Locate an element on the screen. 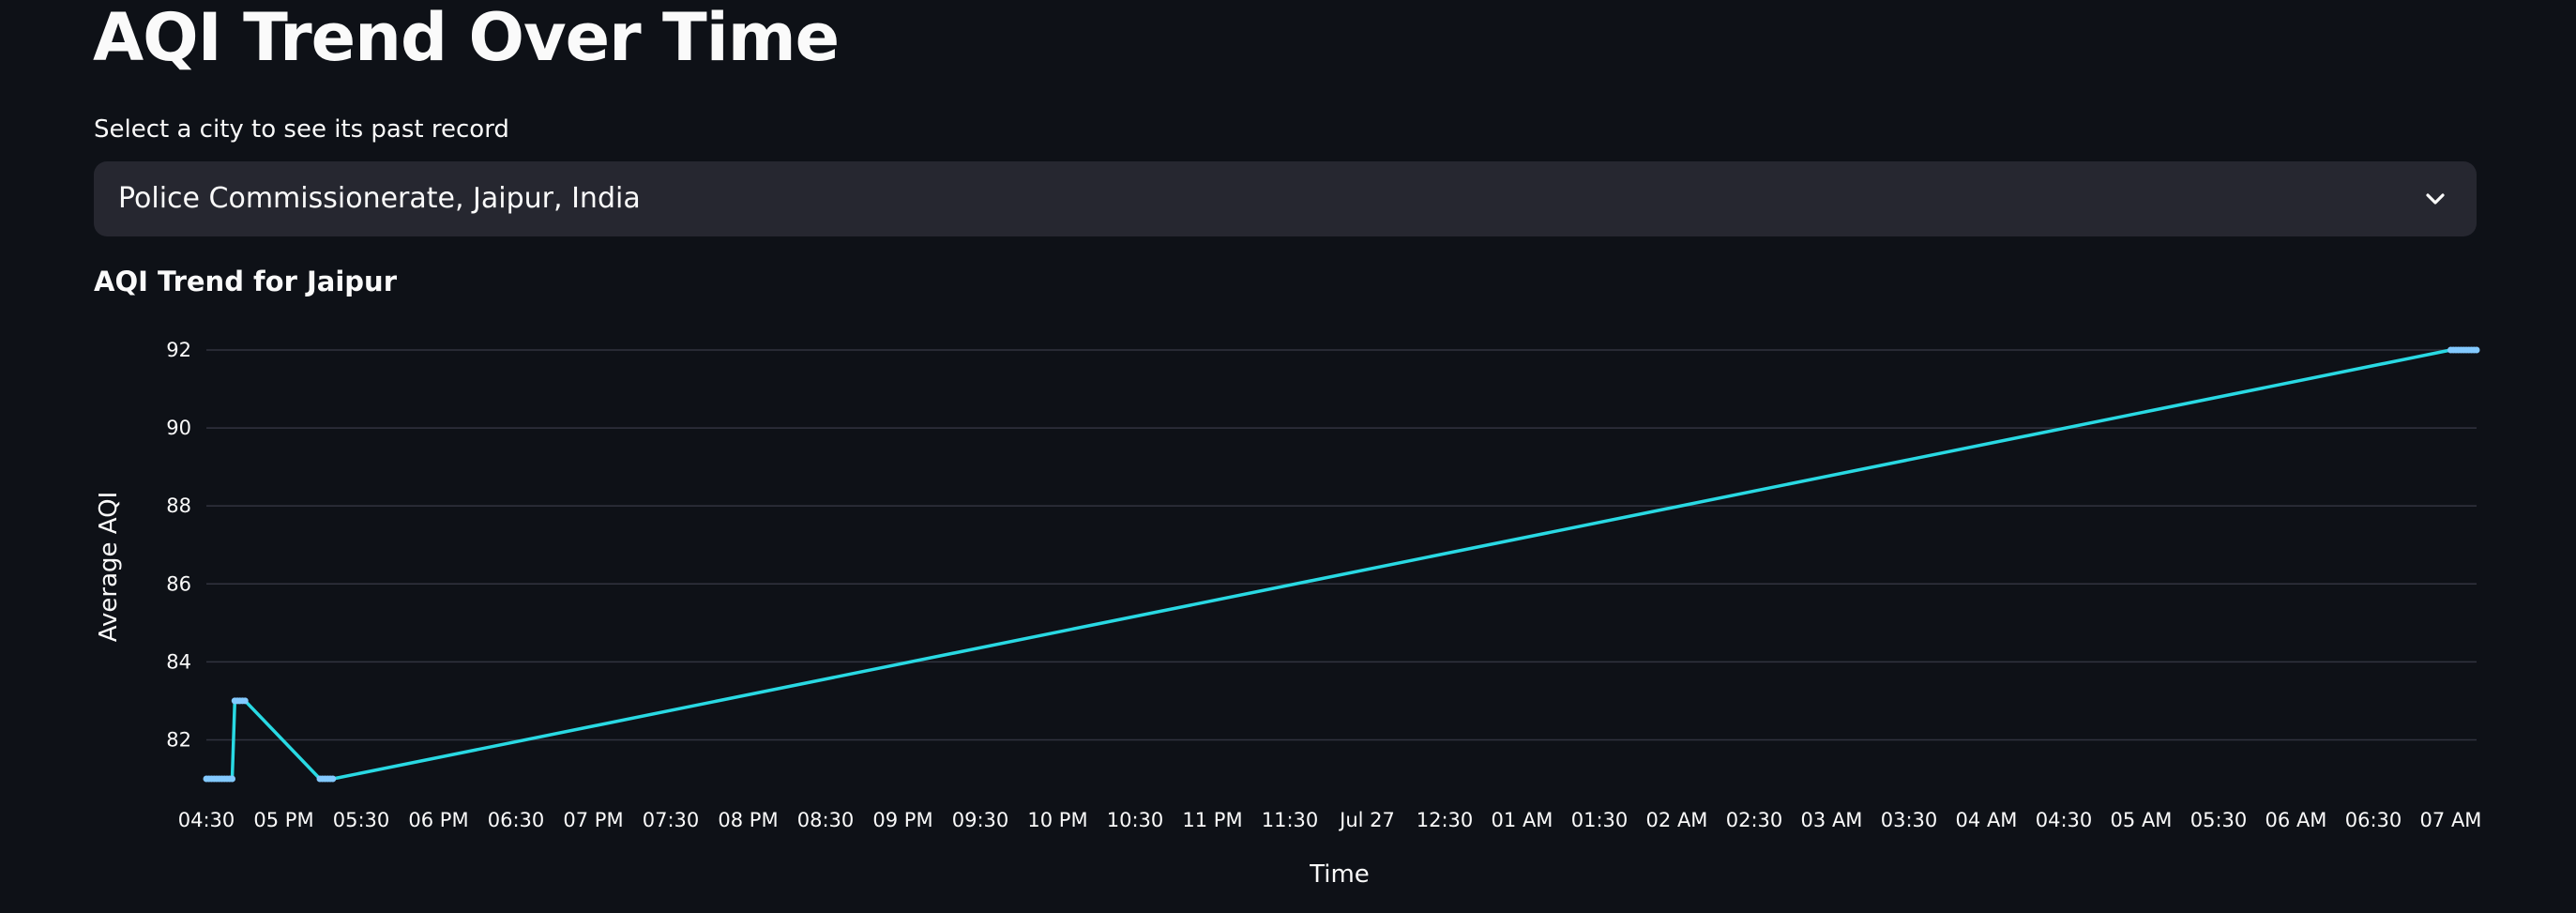 This screenshot has height=913, width=2576. x-tick-label: 09 PM is located at coordinates (902, 820).